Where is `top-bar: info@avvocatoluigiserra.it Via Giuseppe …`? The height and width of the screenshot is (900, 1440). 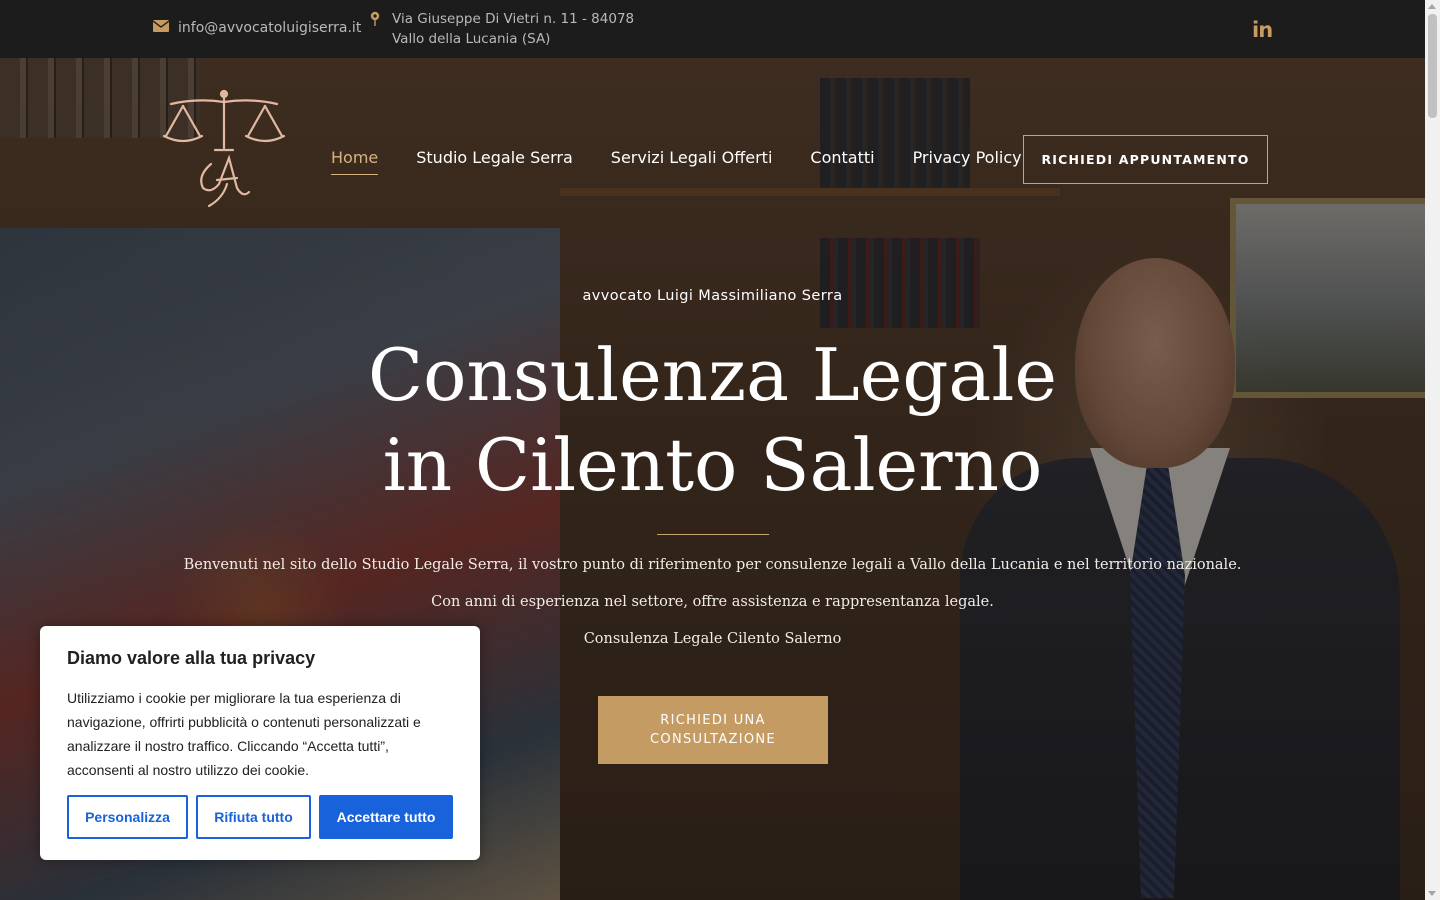
top-bar: info@avvocatoluigiserra.it Via Giuseppe … is located at coordinates (712, 29).